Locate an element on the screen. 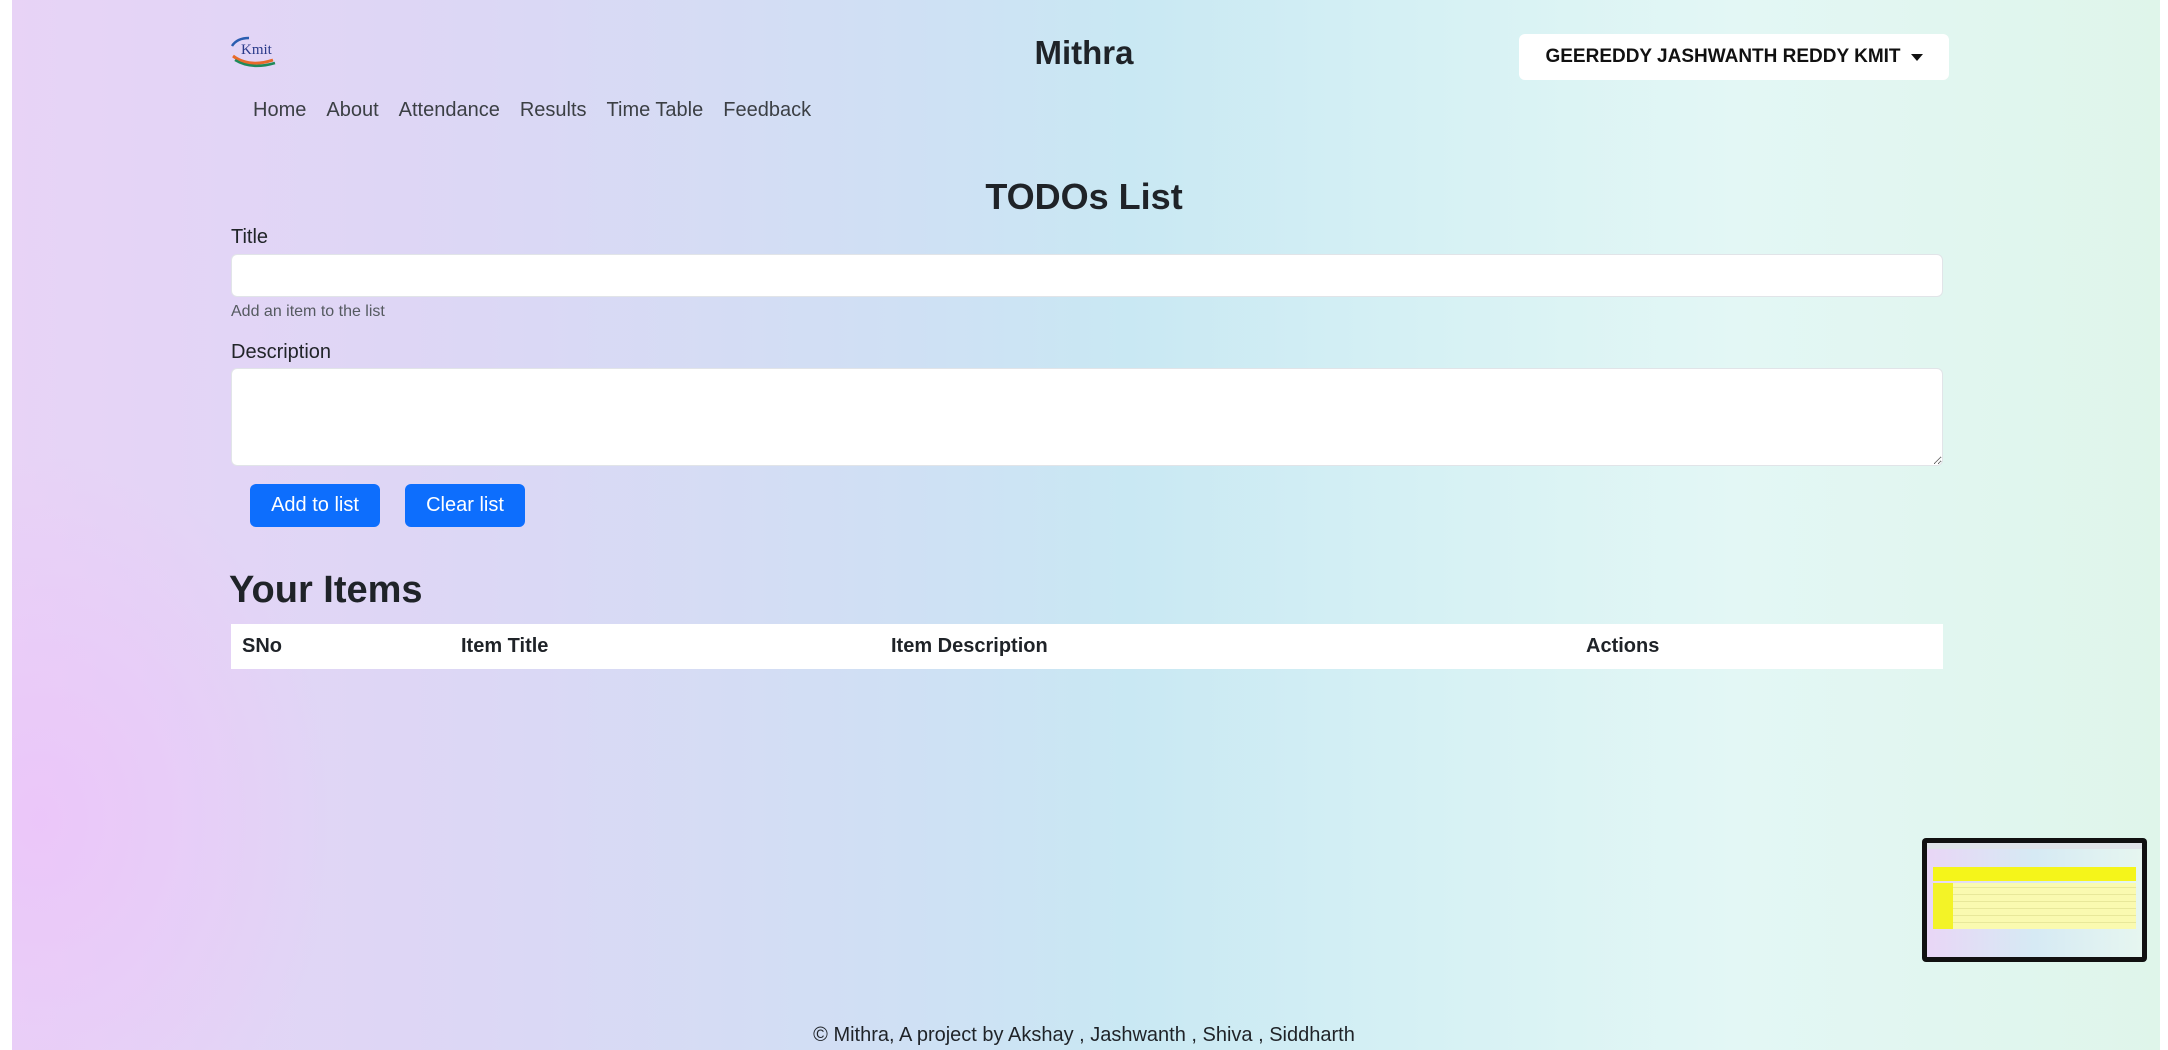 This screenshot has width=2168, height=1050. screenshot-thumbnail is located at coordinates (2034, 900).